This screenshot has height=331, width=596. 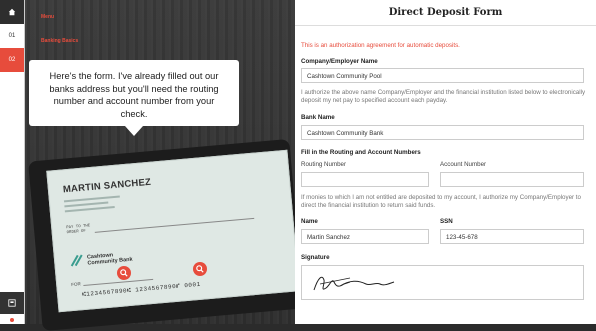 I want to click on ssn-field: 123-45-678, so click(x=512, y=236).